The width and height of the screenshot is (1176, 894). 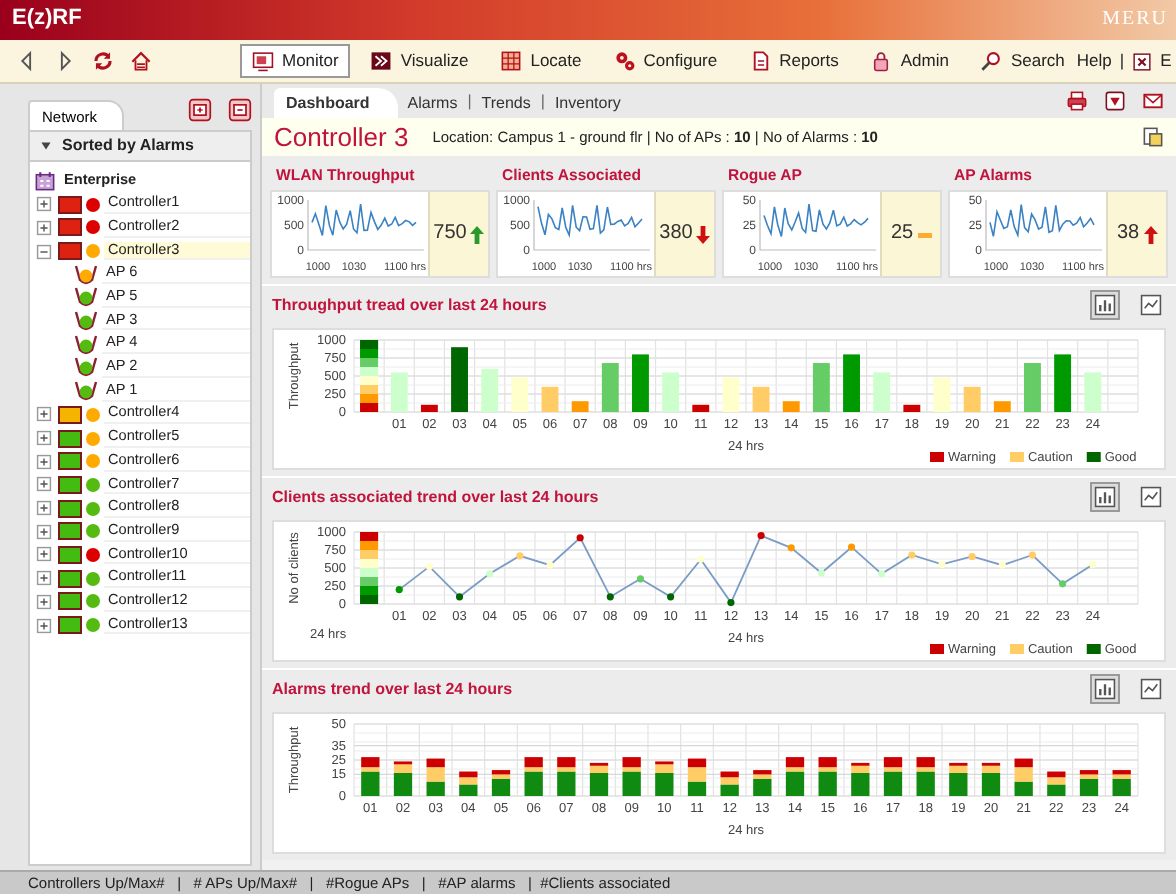 I want to click on chart-title: Clients associated trend over last 24 hours, so click(x=435, y=498).